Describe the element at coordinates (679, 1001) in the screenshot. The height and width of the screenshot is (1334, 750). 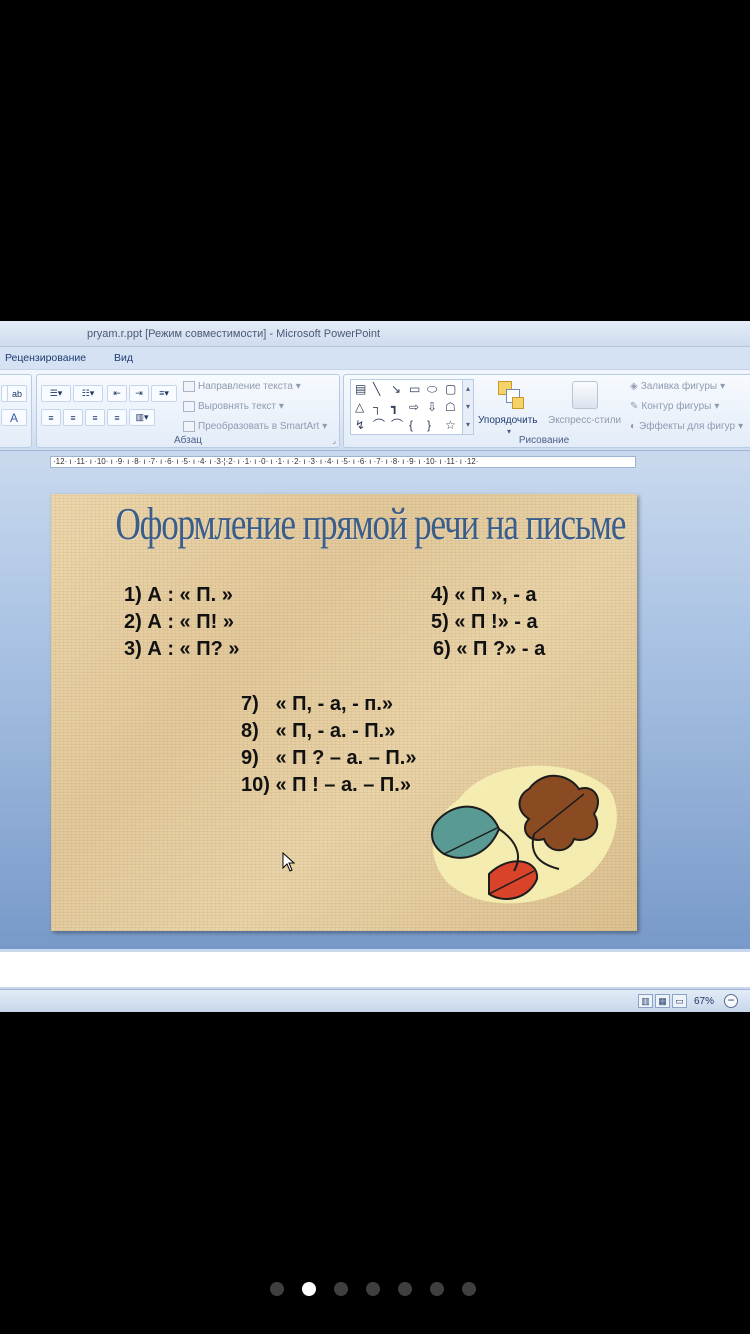
I see `slideshow-icon: ▭` at that location.